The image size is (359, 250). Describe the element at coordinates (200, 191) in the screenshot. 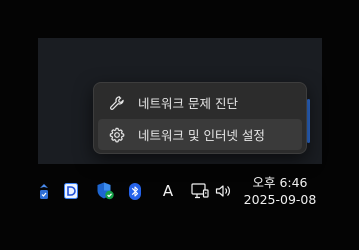

I see `network-icon` at that location.